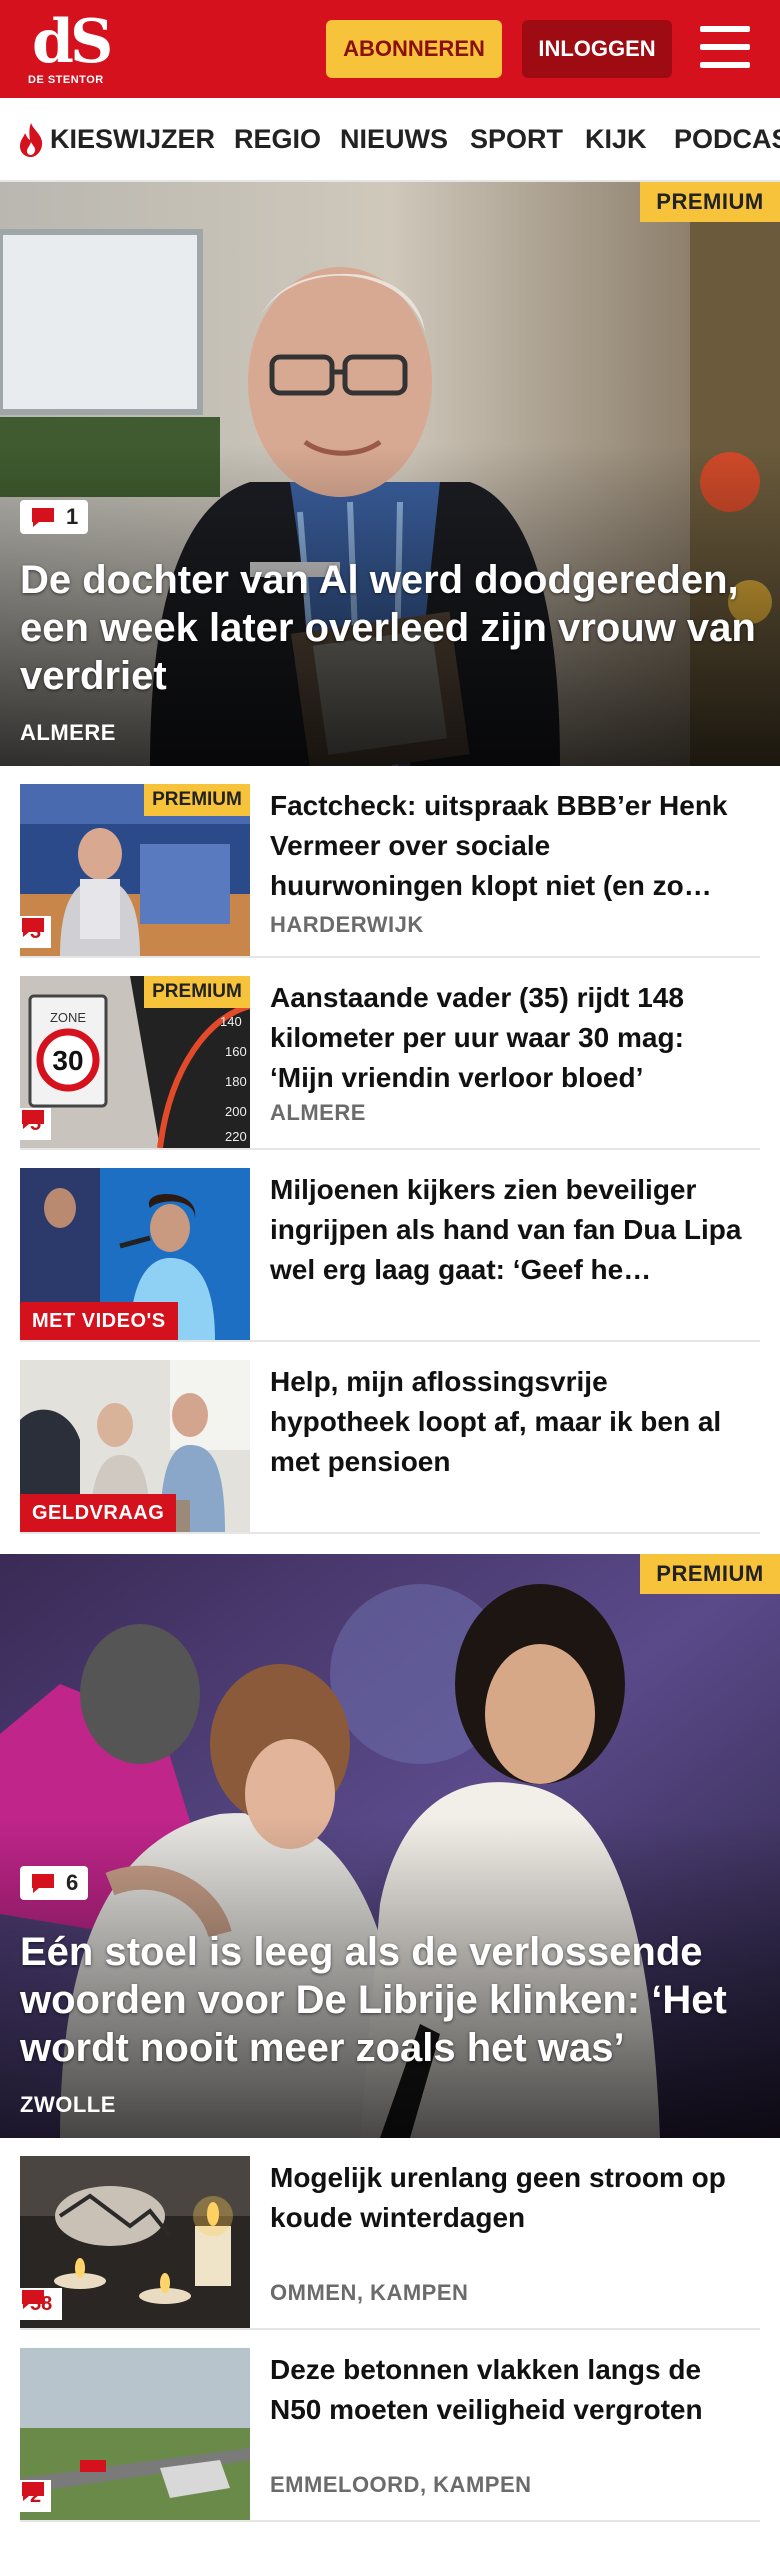 The height and width of the screenshot is (2560, 780). Describe the element at coordinates (231, 1021) in the screenshot. I see `svg-text: 140` at that location.